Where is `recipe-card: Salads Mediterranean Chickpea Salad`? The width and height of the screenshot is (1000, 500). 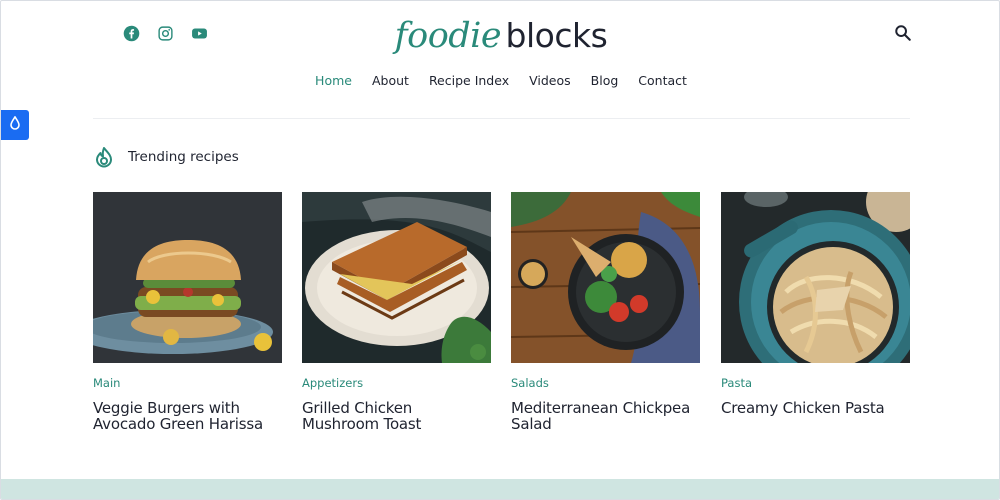 recipe-card: Salads Mediterranean Chickpea Salad is located at coordinates (605, 312).